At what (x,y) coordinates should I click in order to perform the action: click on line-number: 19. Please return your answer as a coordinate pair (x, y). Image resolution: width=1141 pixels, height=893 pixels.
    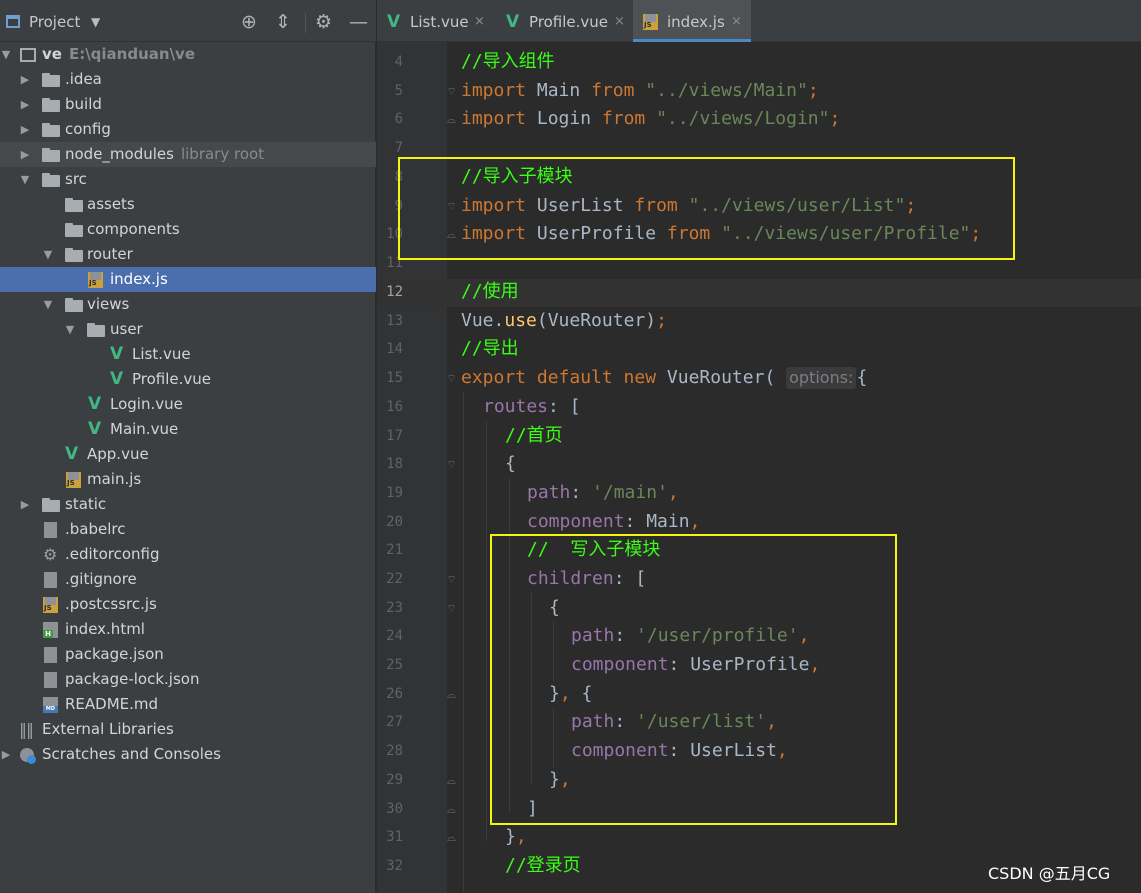
    Looking at the image, I should click on (394, 493).